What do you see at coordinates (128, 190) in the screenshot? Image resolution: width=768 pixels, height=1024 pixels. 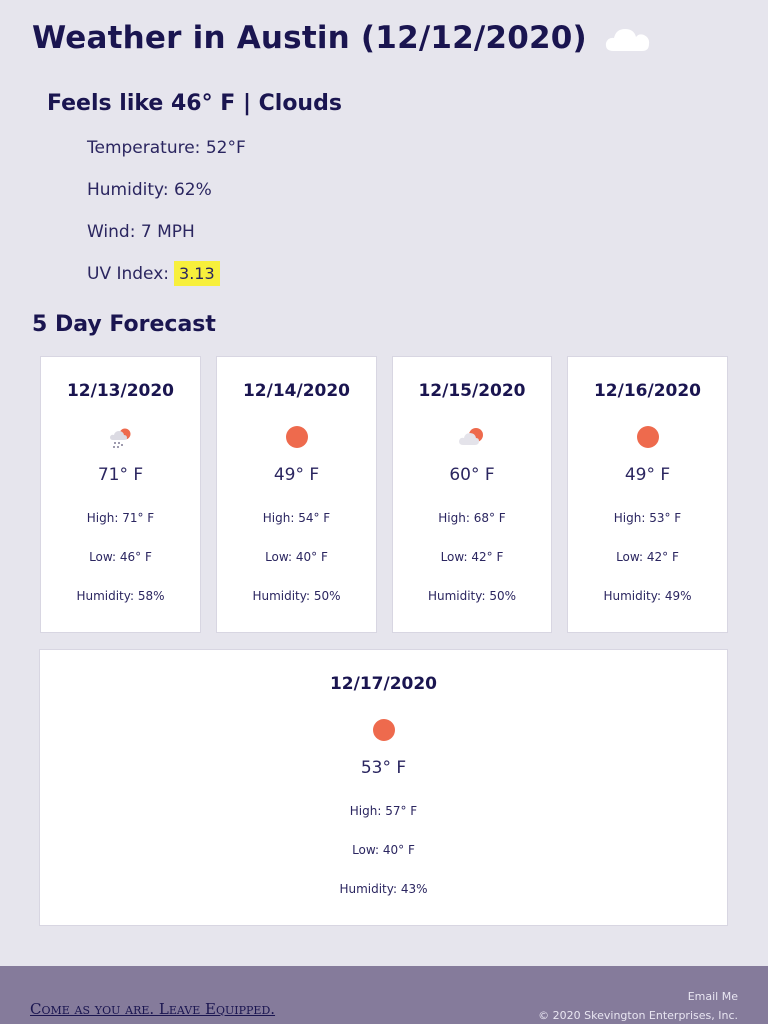 I see `humidity-label: Humidity:` at bounding box center [128, 190].